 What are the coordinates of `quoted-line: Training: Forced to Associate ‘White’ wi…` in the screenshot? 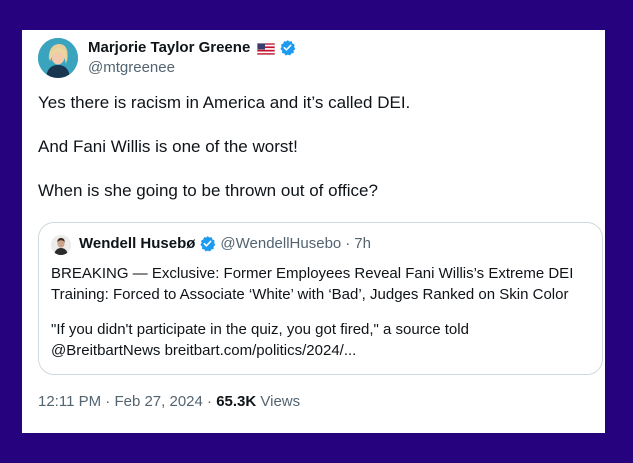 It's located at (310, 294).